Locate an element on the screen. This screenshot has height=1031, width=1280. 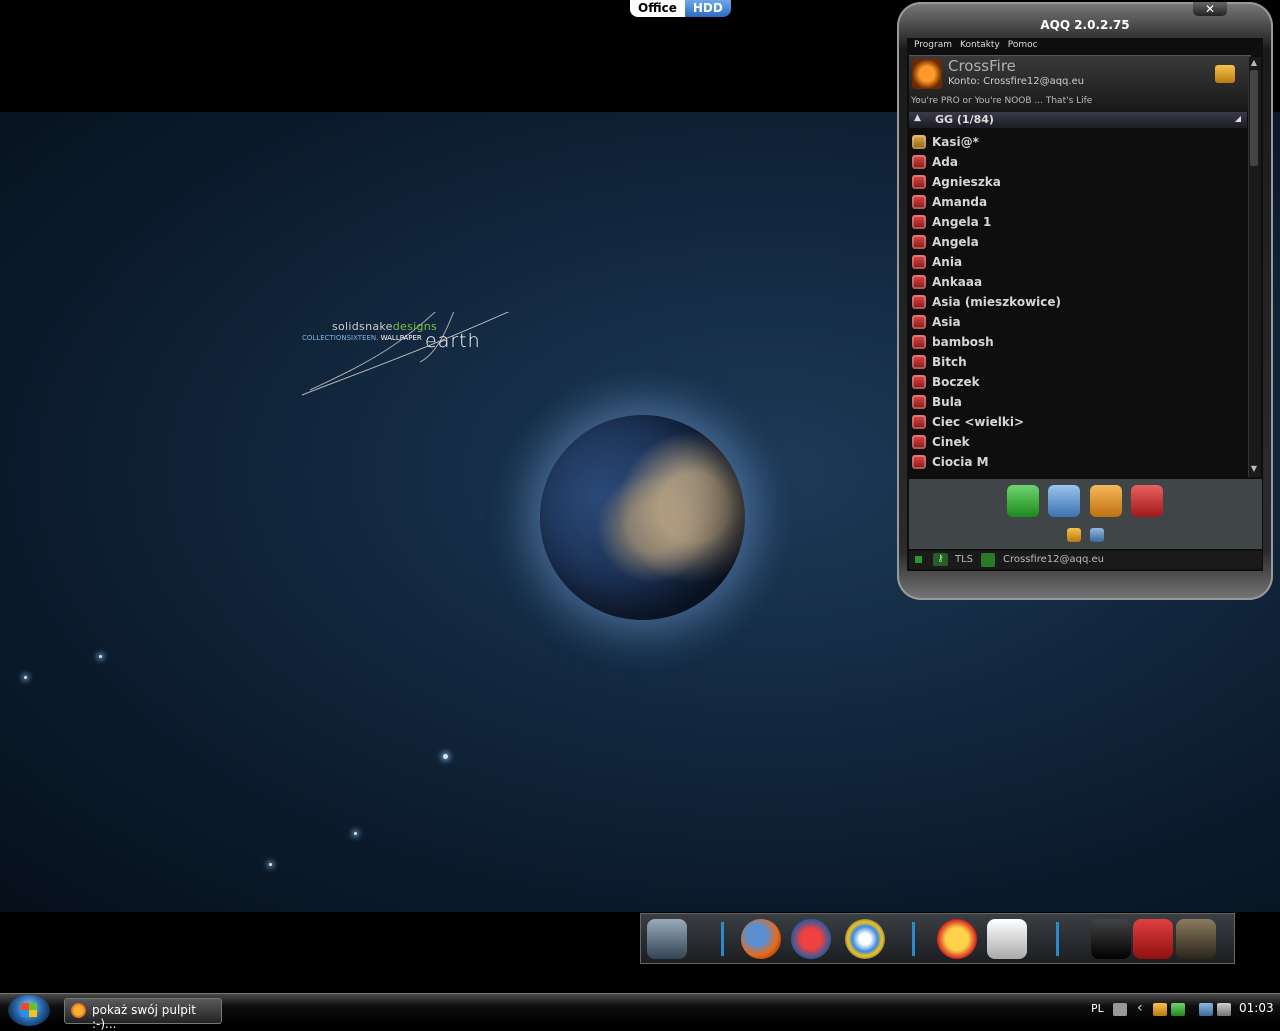
call-of-duty-icon is located at coordinates (1196, 939).